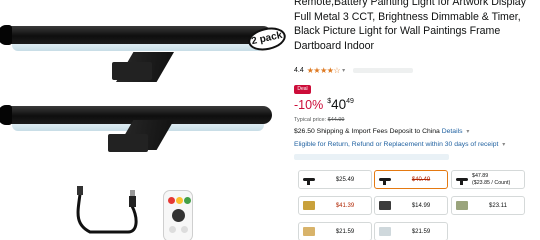  I want to click on typical-price-label: Typical price:, so click(310, 120).